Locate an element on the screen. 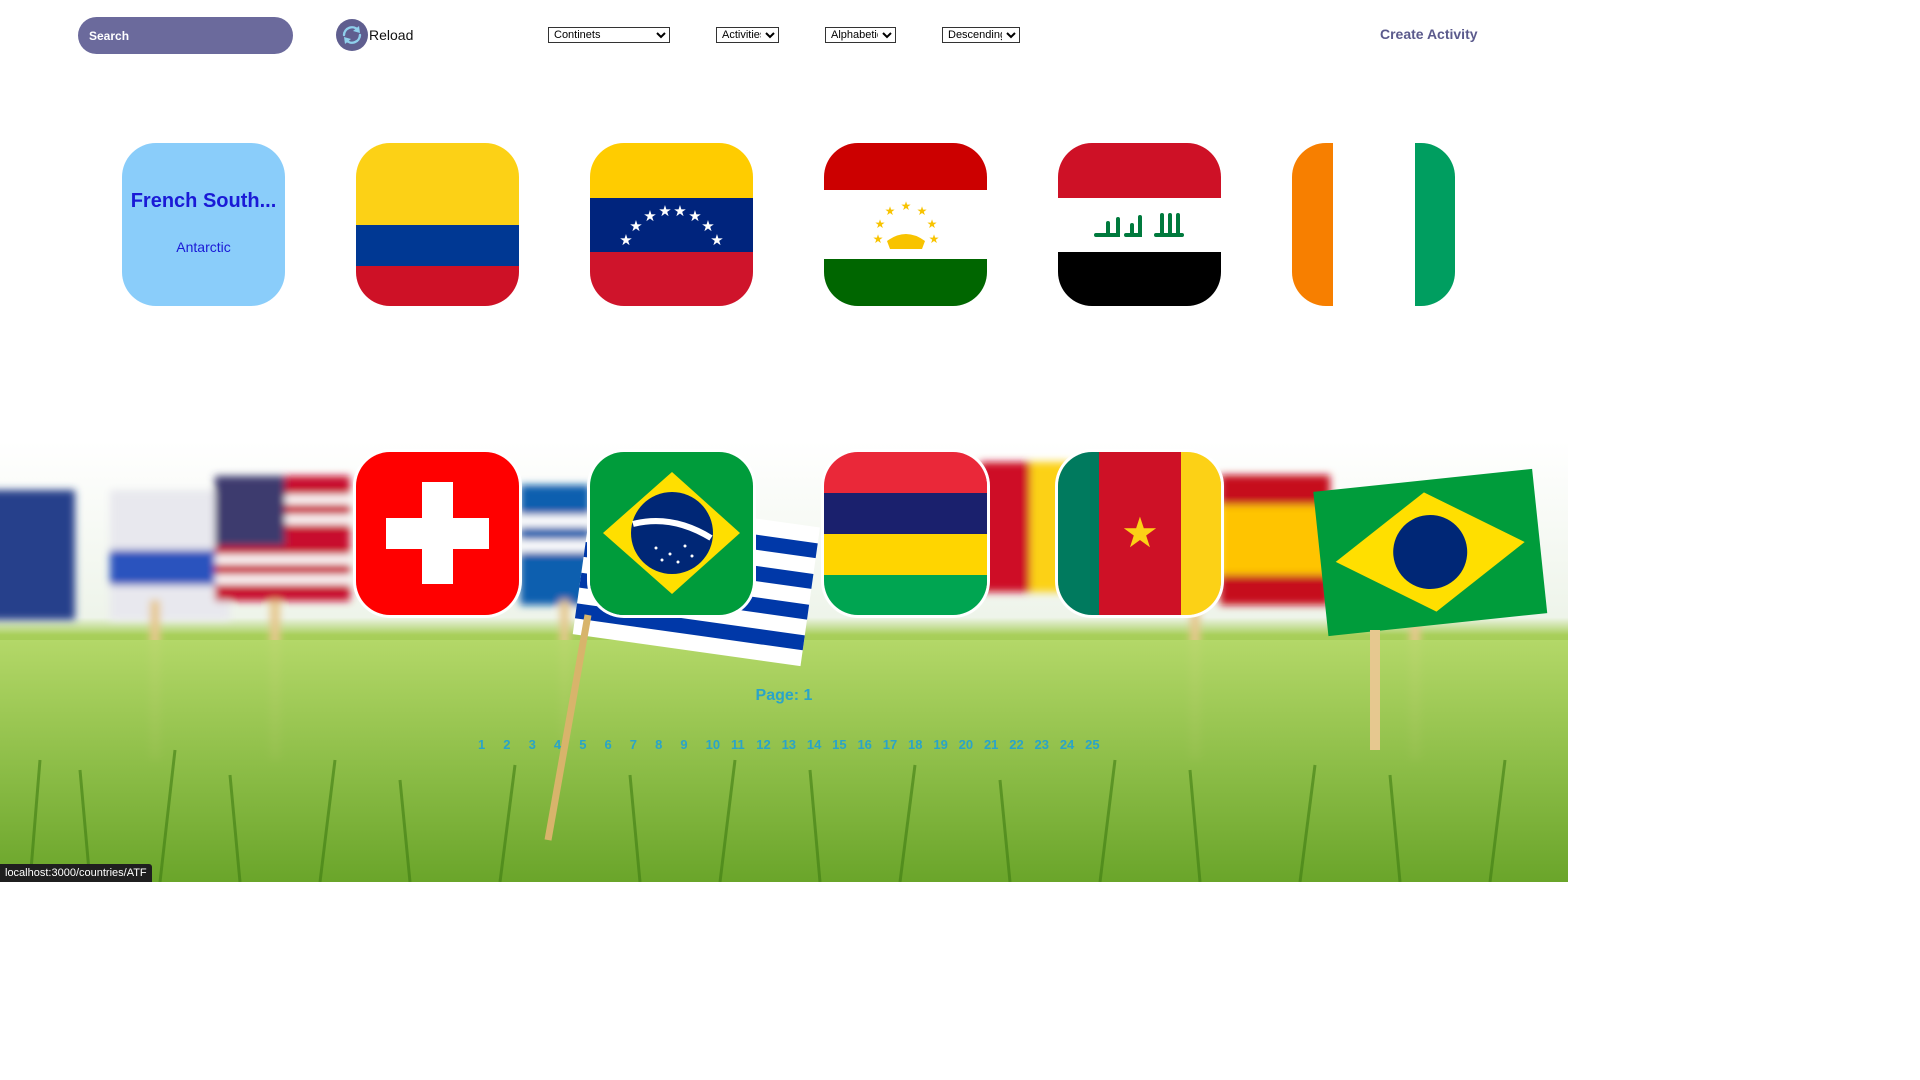 The height and width of the screenshot is (1080, 1920). order-direction-select: Descending is located at coordinates (981, 35).